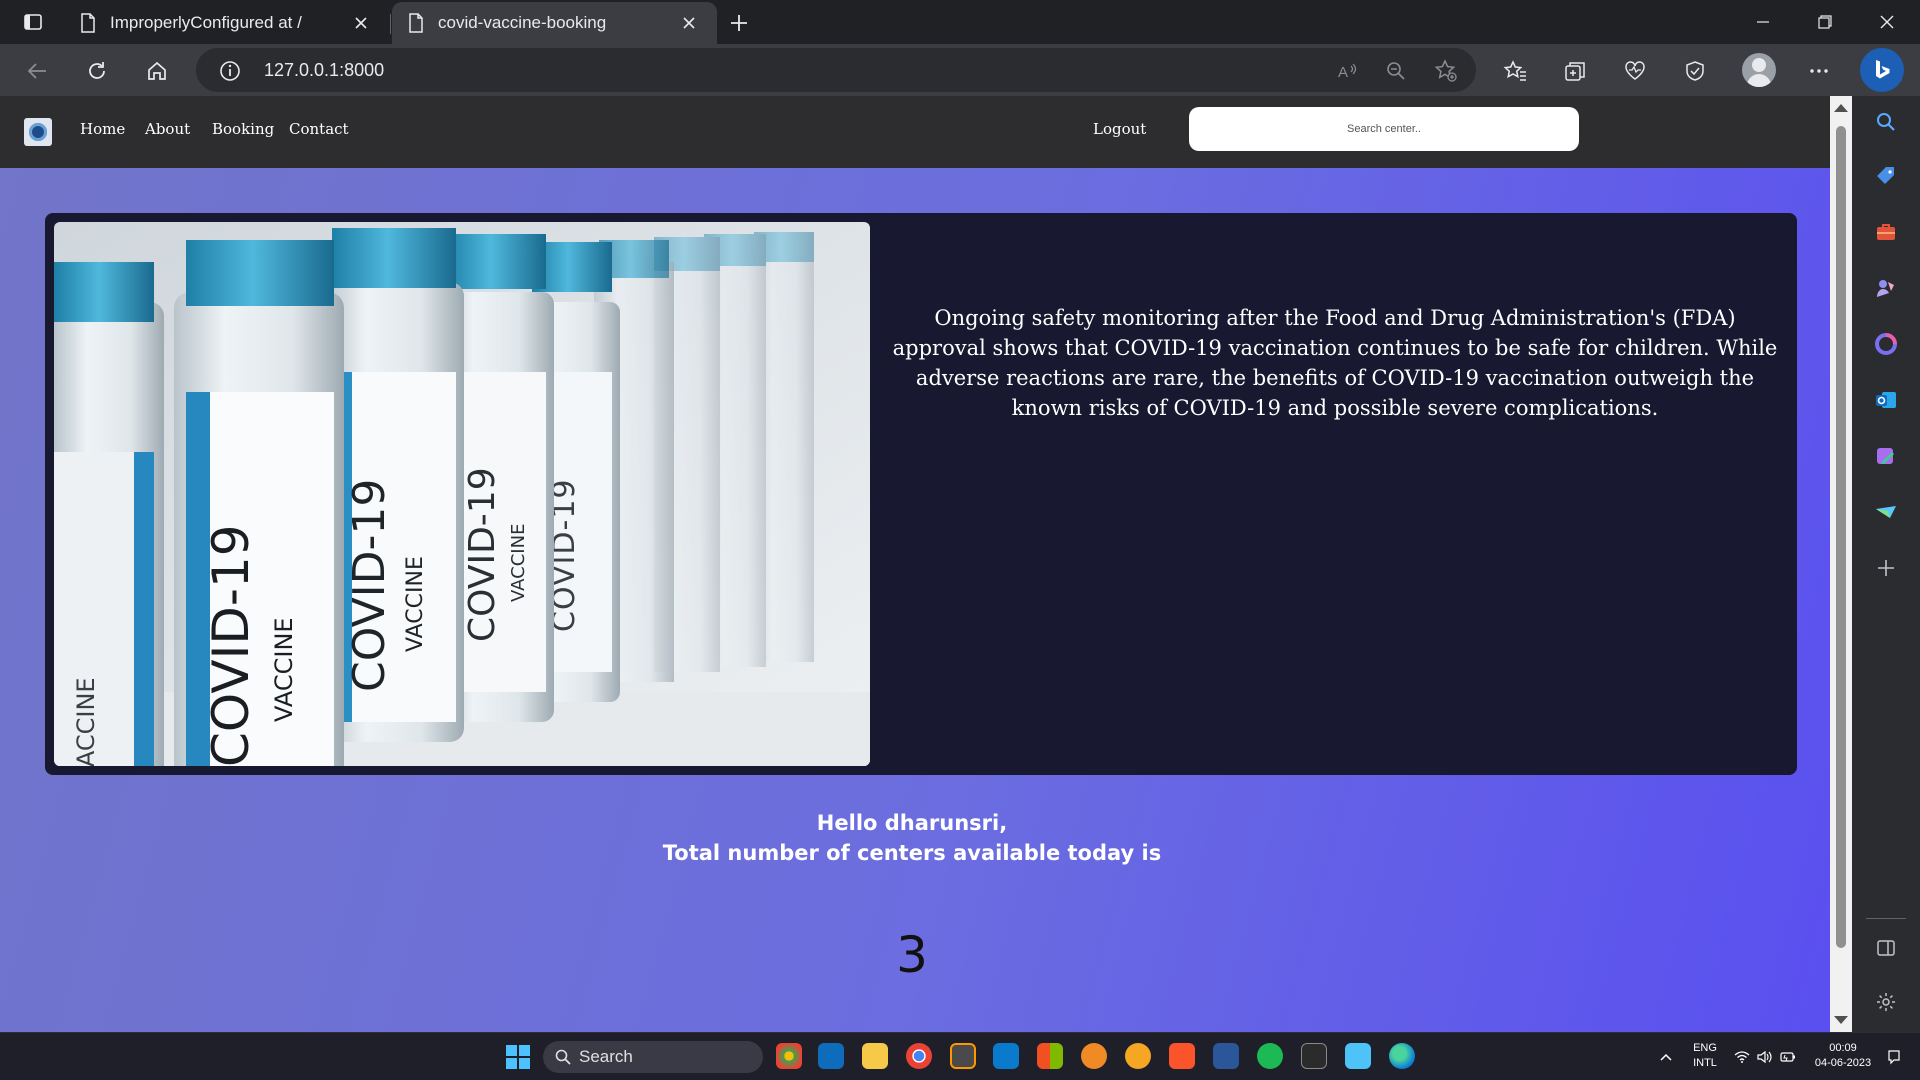 This screenshot has width=1920, height=1080. I want to click on taskbar-search: Search, so click(653, 1057).